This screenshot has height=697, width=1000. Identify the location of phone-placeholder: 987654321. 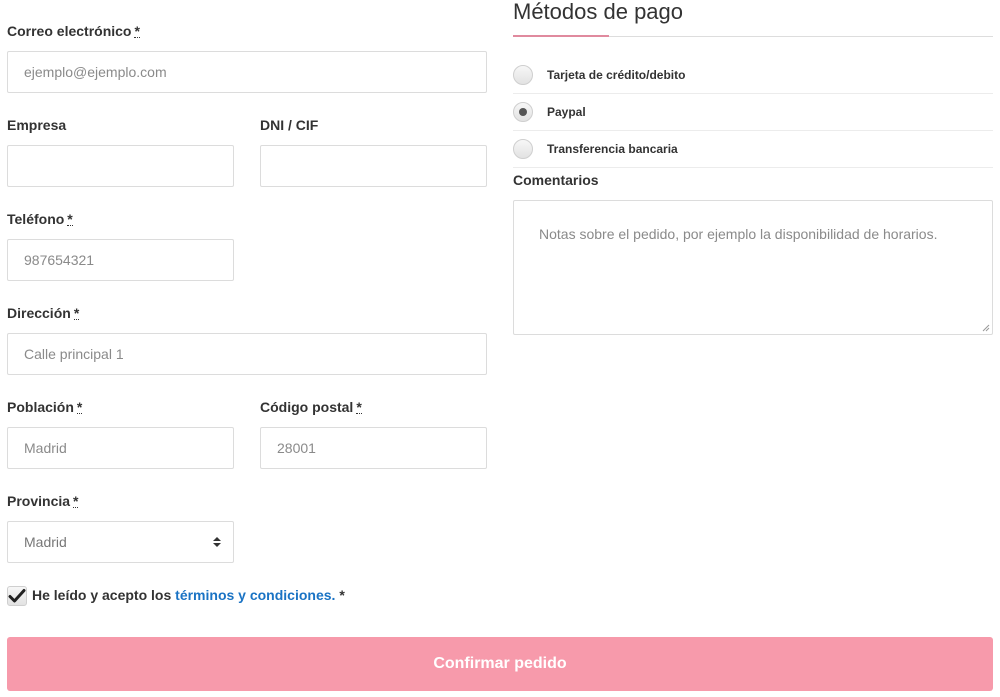
(59, 260).